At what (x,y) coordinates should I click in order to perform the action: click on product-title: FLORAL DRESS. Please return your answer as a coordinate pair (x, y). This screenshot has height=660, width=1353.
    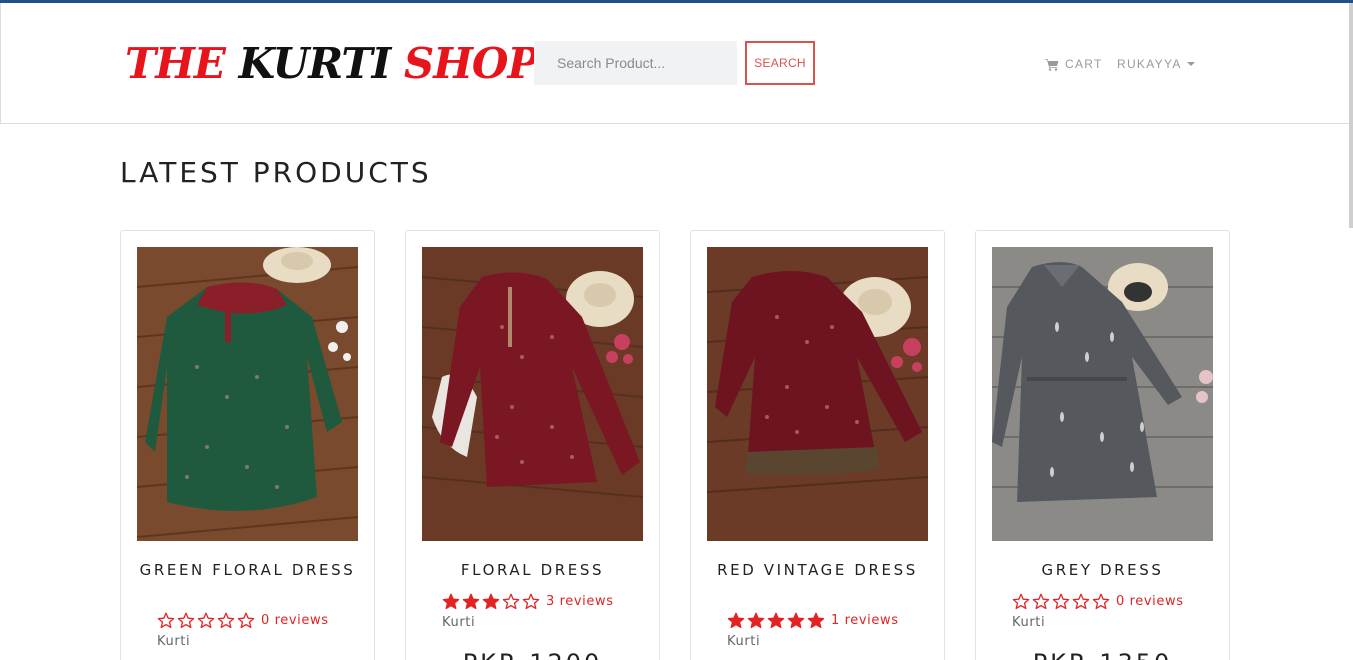
    Looking at the image, I should click on (532, 570).